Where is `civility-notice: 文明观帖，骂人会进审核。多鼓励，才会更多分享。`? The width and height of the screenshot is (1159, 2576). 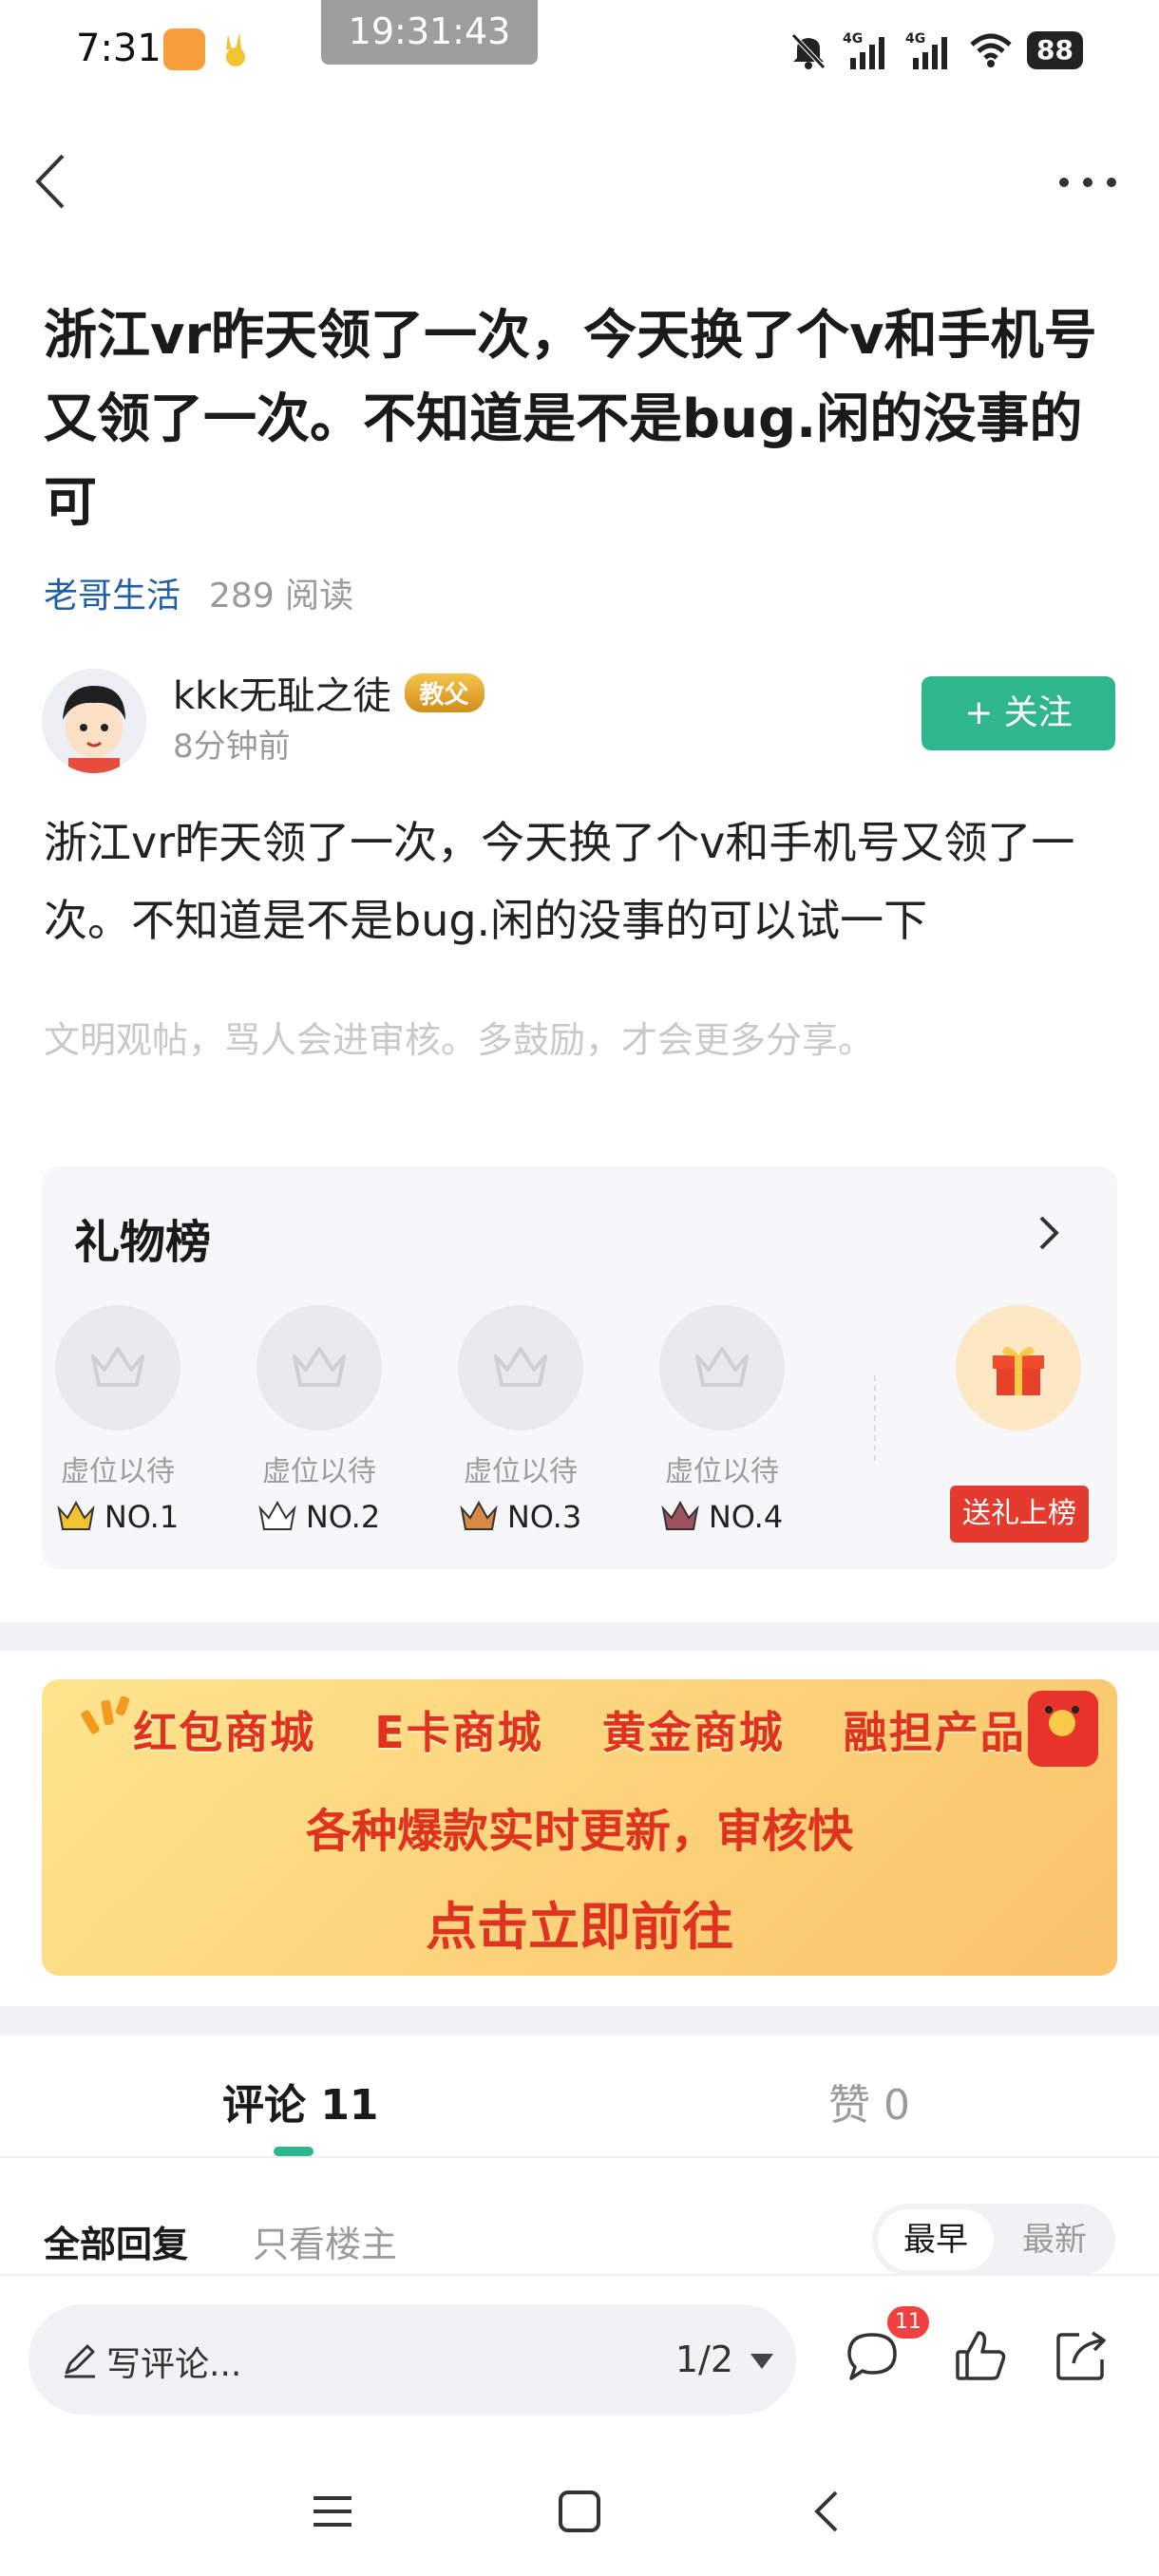 civility-notice: 文明观帖，骂人会进审核。多鼓励，才会更多分享。 is located at coordinates (459, 1040).